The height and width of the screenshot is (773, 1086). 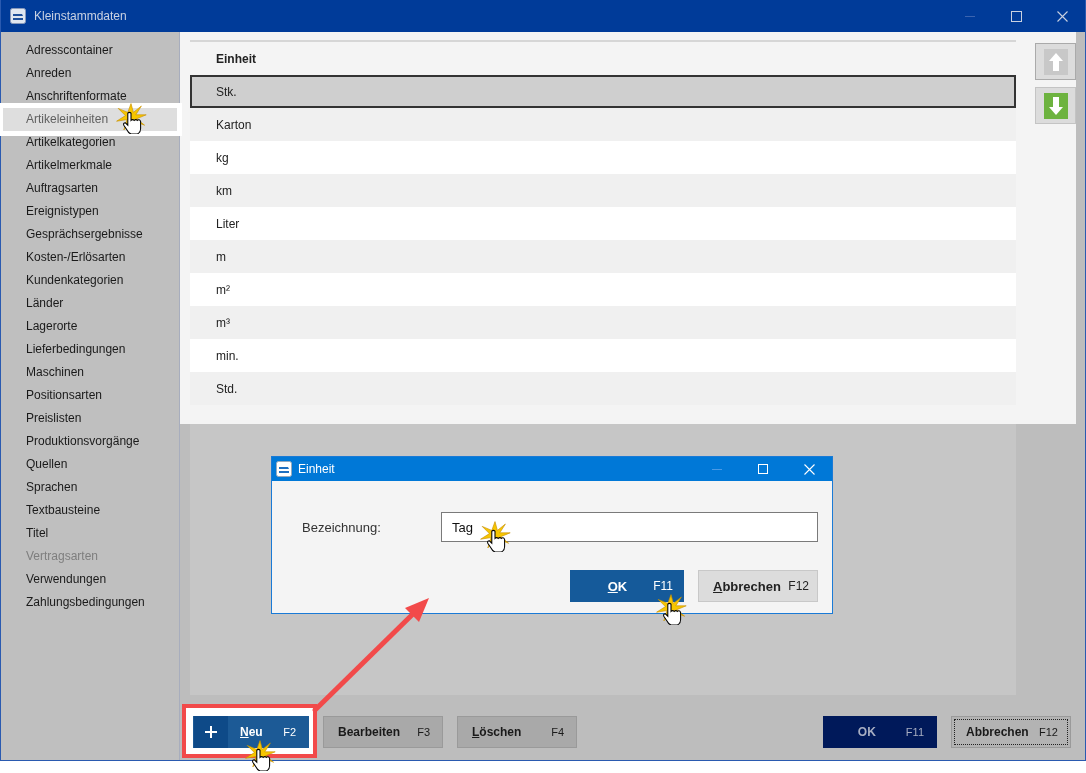 I want to click on name-input-field: Tag, so click(x=629, y=527).